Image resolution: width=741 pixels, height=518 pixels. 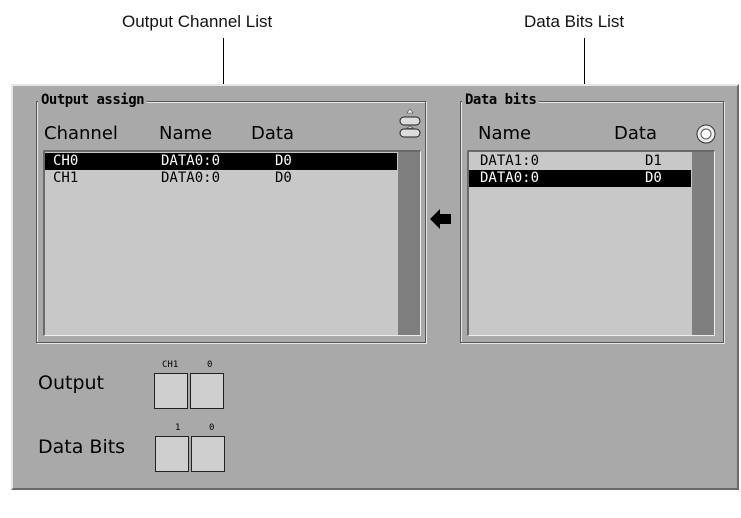 I want to click on output-channel-leader-line, so click(x=223, y=64).